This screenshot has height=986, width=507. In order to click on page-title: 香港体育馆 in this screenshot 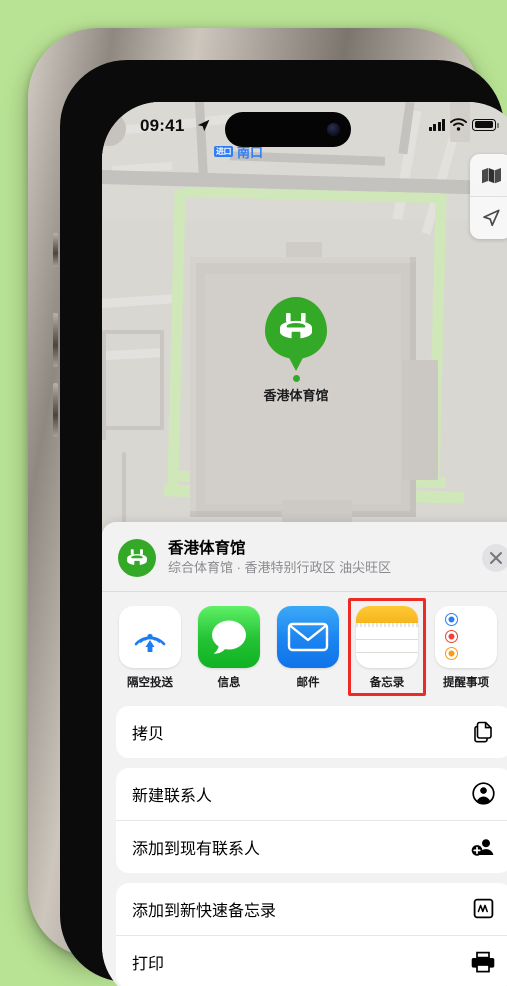, I will do `click(207, 549)`.